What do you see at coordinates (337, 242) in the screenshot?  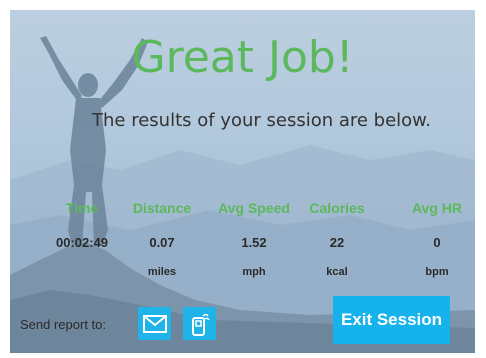 I see `stat-value: 22` at bounding box center [337, 242].